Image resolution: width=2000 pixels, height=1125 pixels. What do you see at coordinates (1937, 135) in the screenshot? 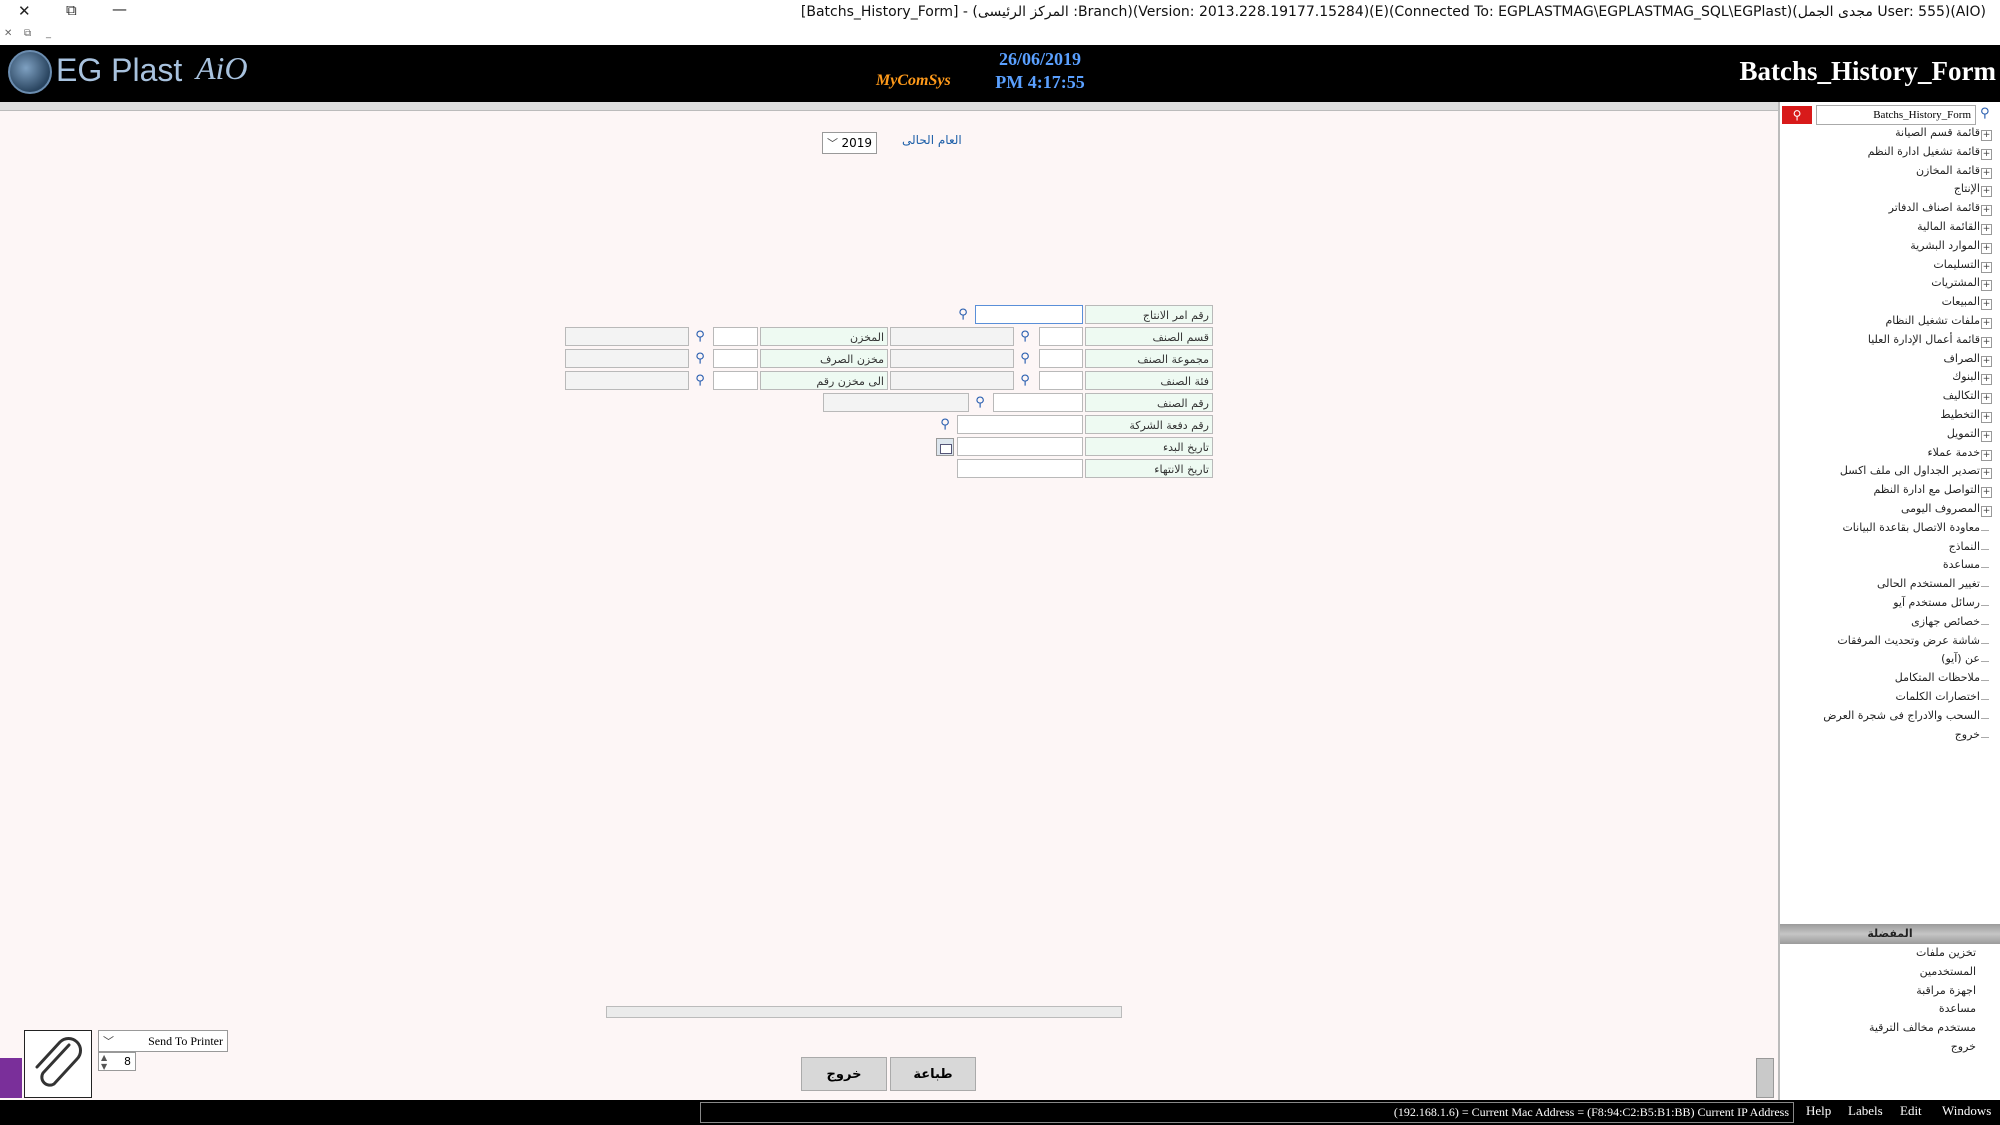
I see `tree-item: قائمة قسم الصيانة` at bounding box center [1937, 135].